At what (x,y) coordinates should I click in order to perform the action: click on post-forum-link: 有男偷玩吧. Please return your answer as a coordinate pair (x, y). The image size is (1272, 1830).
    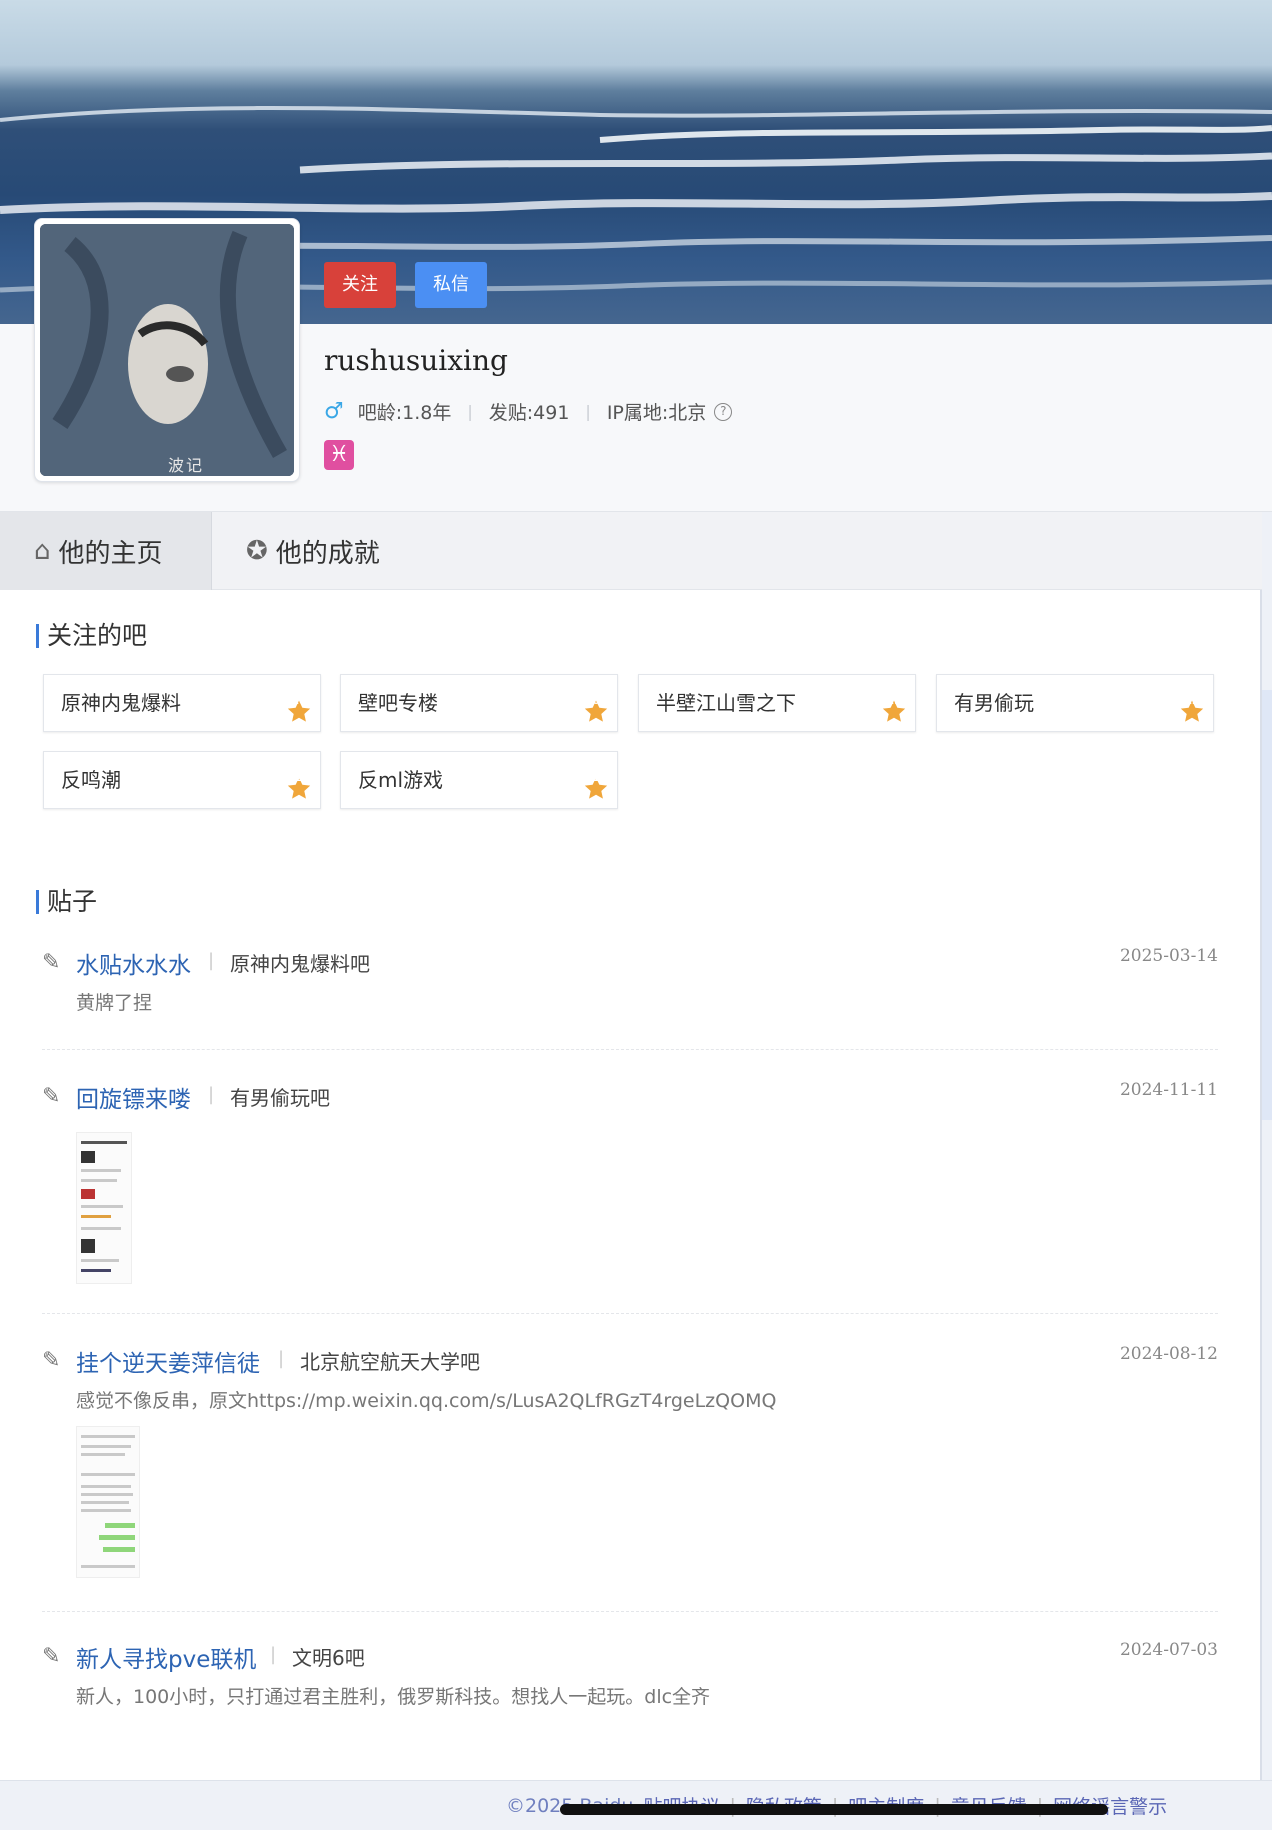
    Looking at the image, I should click on (280, 1096).